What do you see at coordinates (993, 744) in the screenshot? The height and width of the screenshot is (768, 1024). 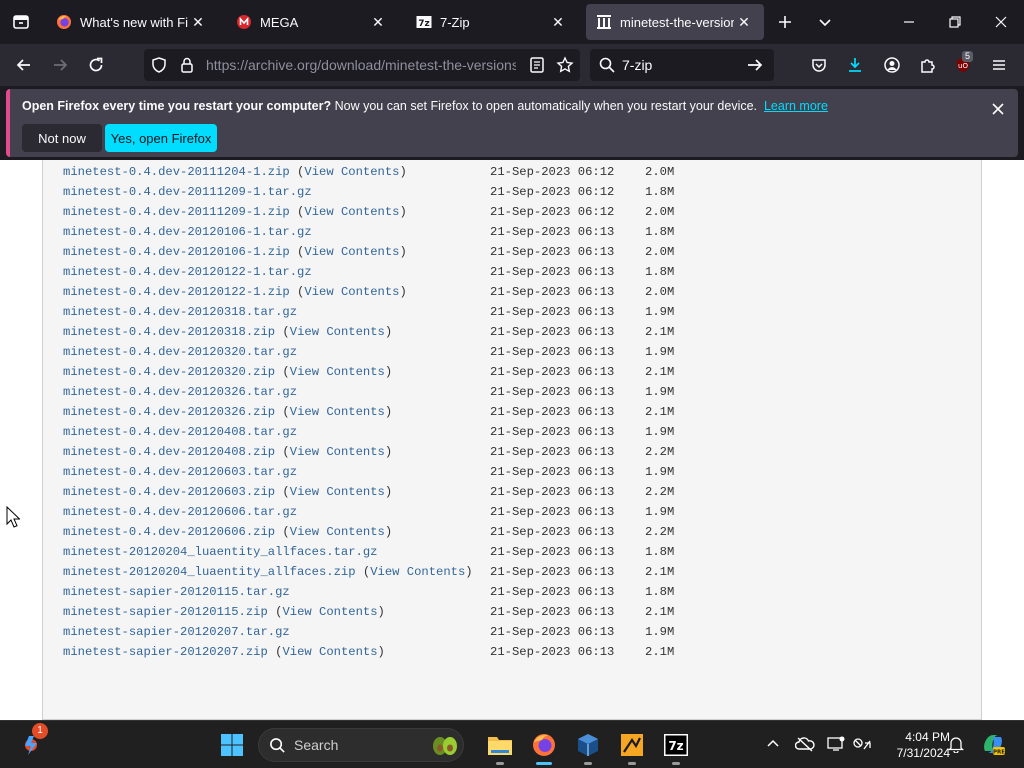 I see `copilot-icon: PRE` at bounding box center [993, 744].